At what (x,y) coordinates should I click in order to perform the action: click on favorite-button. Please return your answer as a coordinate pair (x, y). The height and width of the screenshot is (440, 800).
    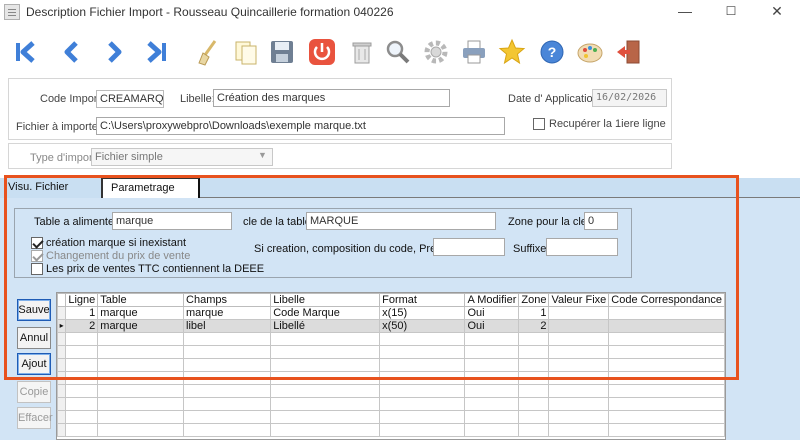
    Looking at the image, I should click on (512, 52).